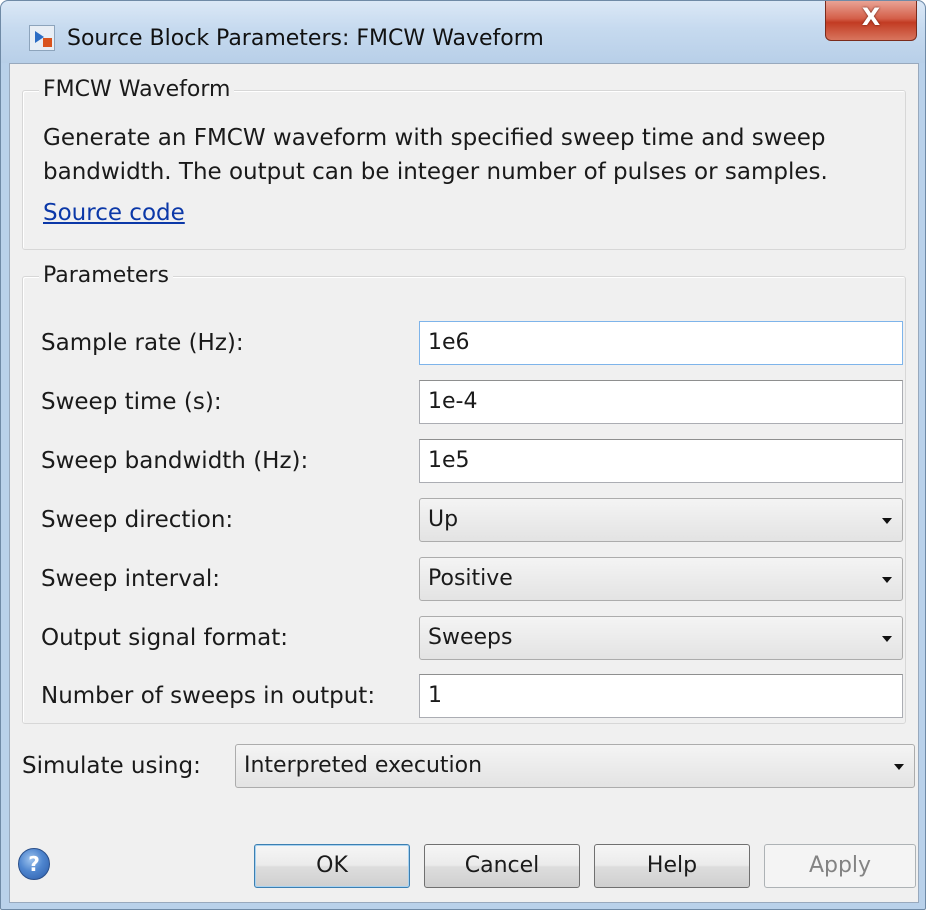 The height and width of the screenshot is (910, 926). I want to click on output-signal-format-label: Output signal format:, so click(165, 638).